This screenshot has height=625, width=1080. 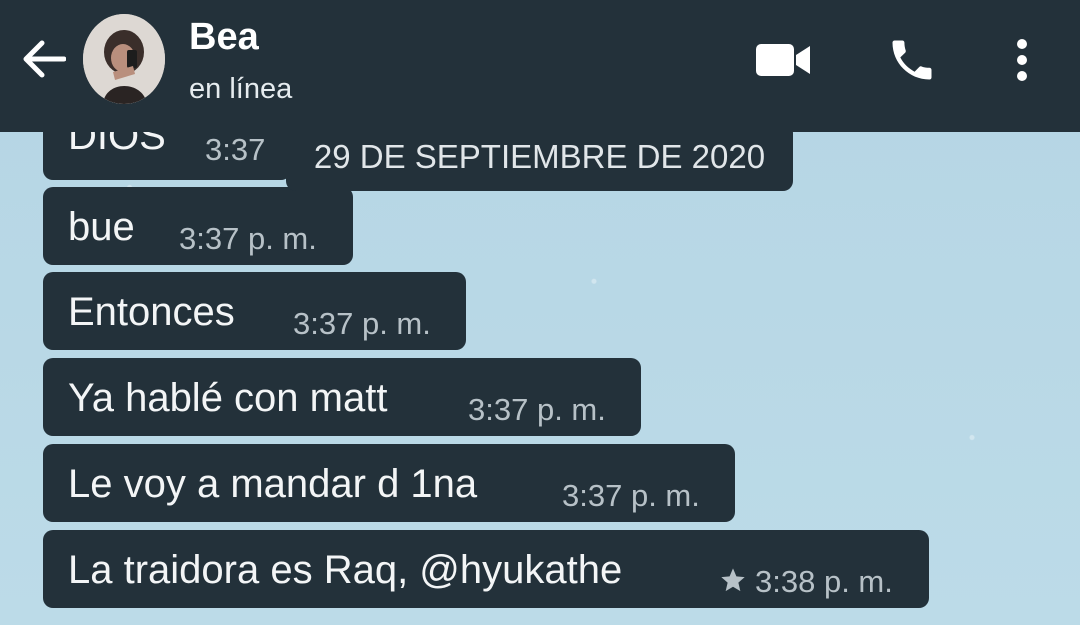 I want to click on message-bubble: bue 3:37 p. m., so click(x=198, y=226).